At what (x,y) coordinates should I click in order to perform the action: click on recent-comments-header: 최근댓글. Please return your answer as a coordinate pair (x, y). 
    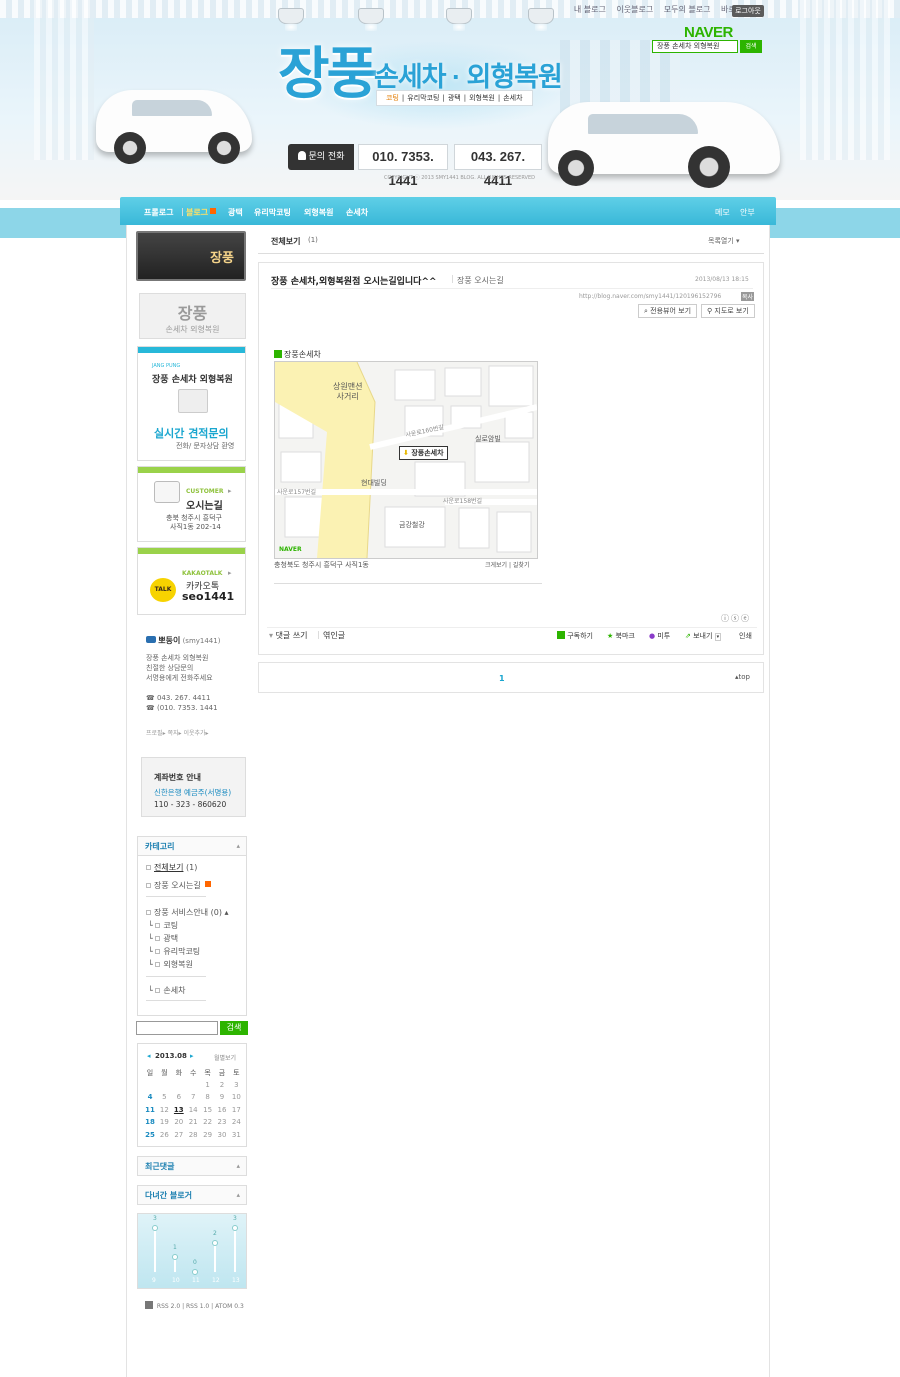
    Looking at the image, I should click on (192, 1166).